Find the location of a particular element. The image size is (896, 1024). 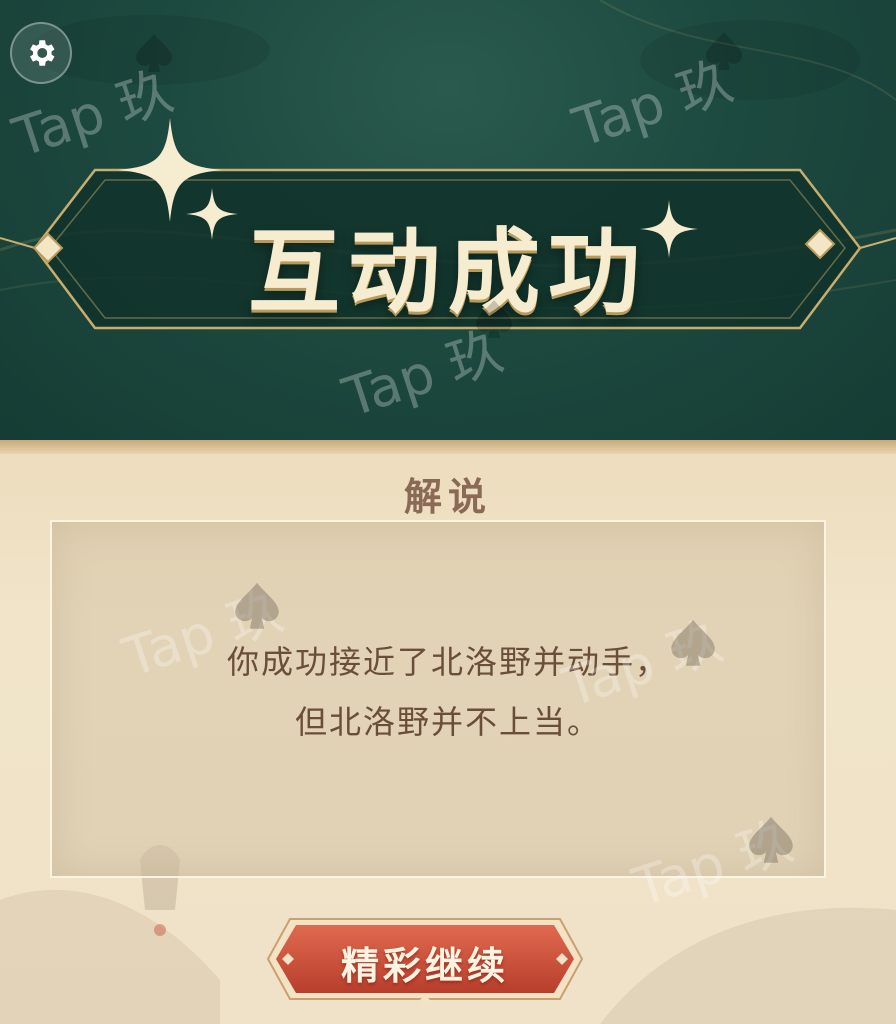

gear-icon is located at coordinates (42, 53).